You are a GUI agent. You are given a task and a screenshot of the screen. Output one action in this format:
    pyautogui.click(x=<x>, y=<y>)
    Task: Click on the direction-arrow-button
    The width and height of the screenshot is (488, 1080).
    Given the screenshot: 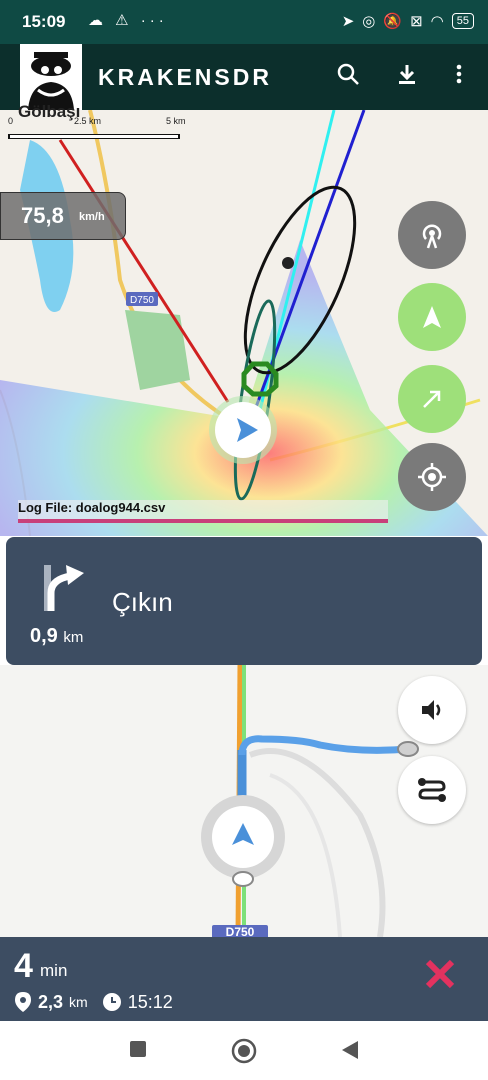 What is the action you would take?
    pyautogui.click(x=432, y=399)
    